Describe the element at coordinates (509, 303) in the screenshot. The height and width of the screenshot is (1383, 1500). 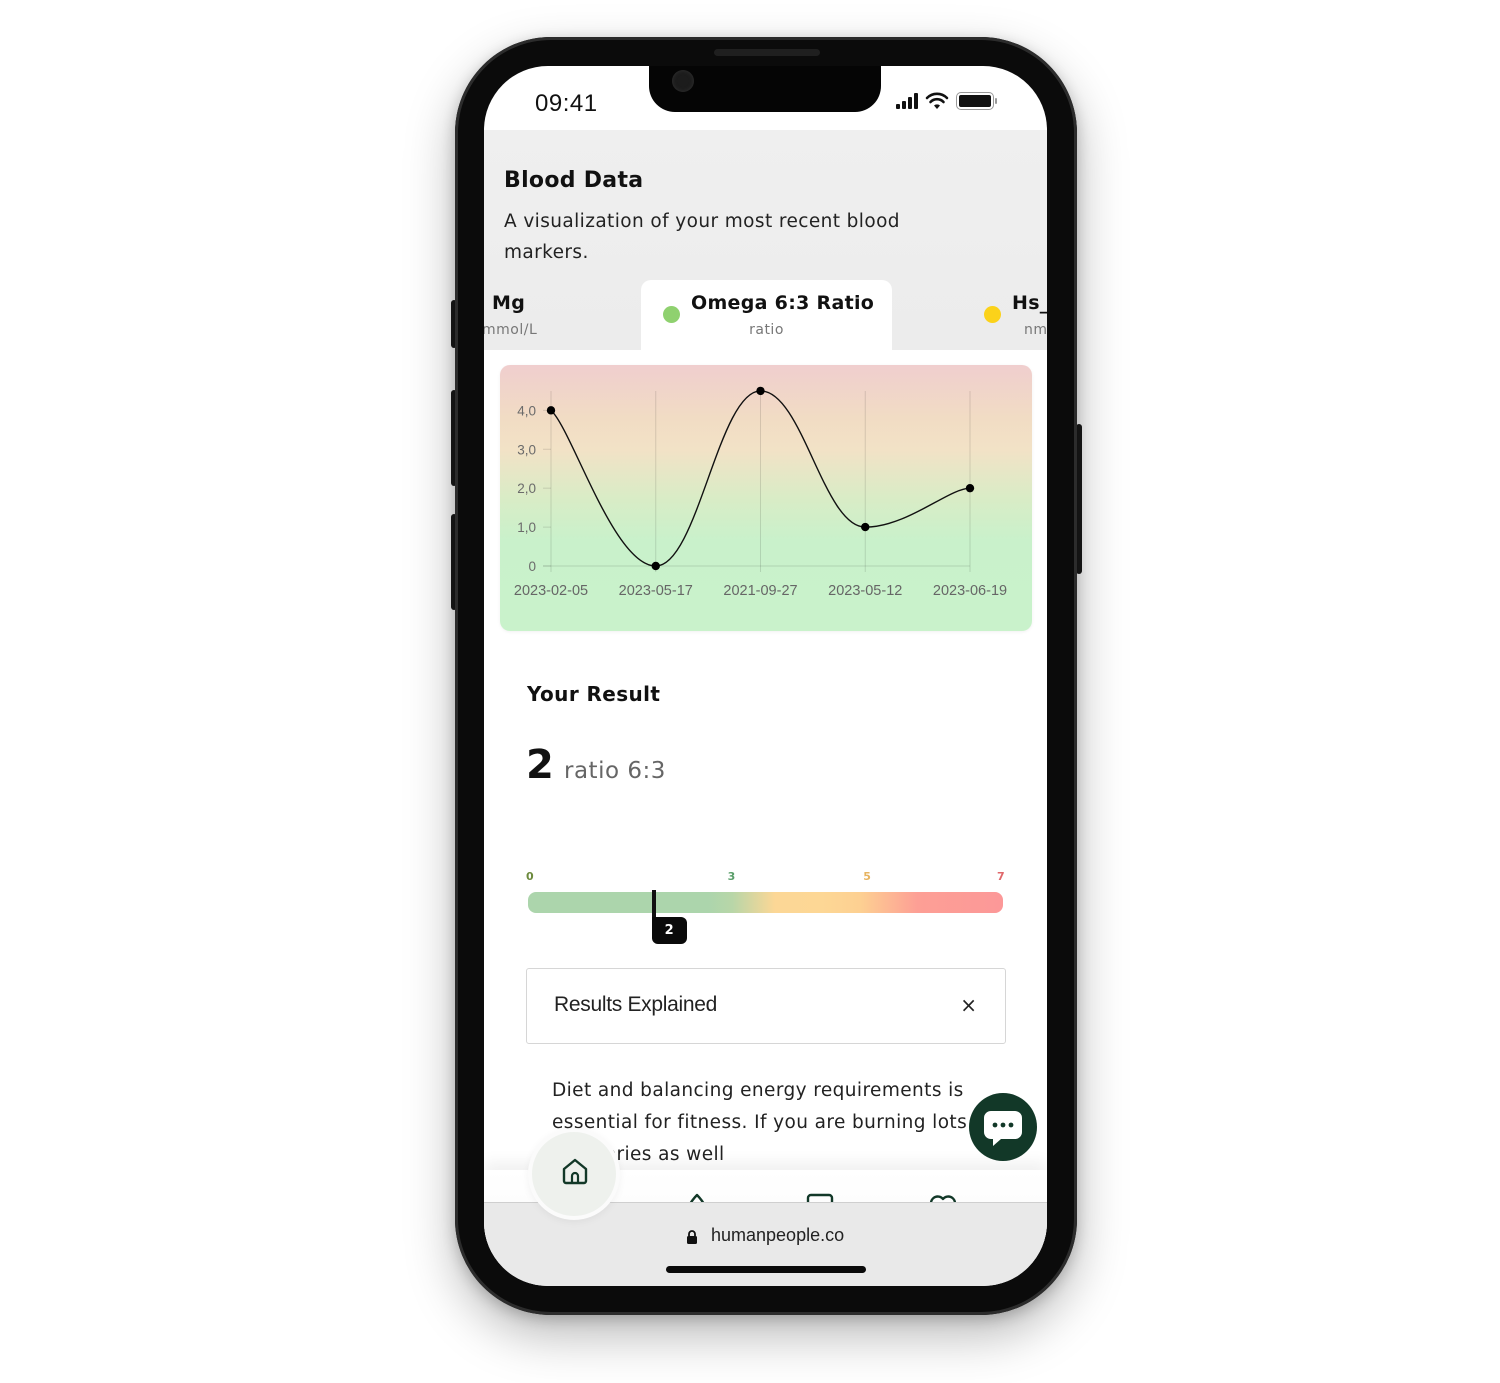
I see `marker-tab-name: Mg` at that location.